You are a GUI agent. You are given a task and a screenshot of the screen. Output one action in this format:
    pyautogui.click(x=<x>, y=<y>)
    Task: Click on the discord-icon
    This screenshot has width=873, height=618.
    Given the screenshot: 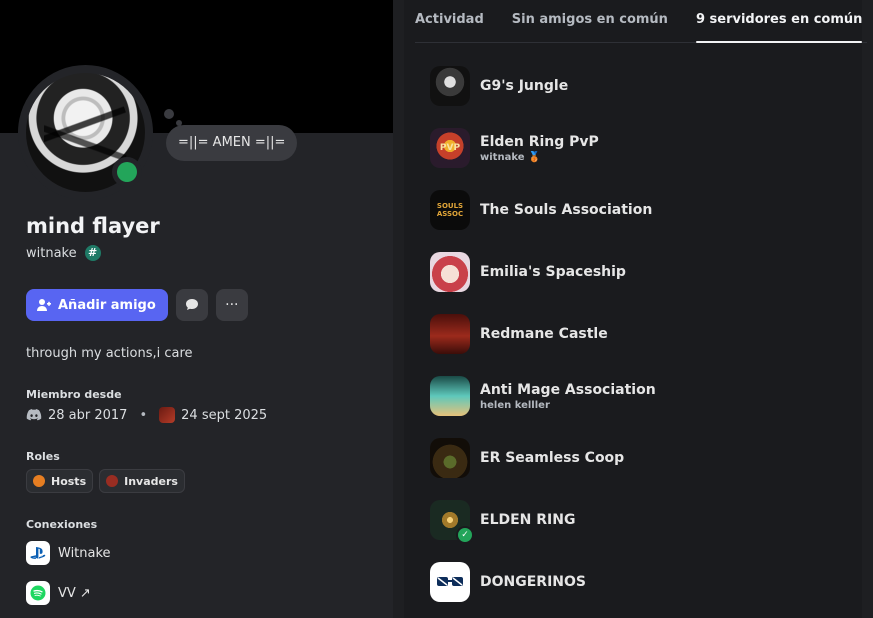 What is the action you would take?
    pyautogui.click(x=34, y=415)
    